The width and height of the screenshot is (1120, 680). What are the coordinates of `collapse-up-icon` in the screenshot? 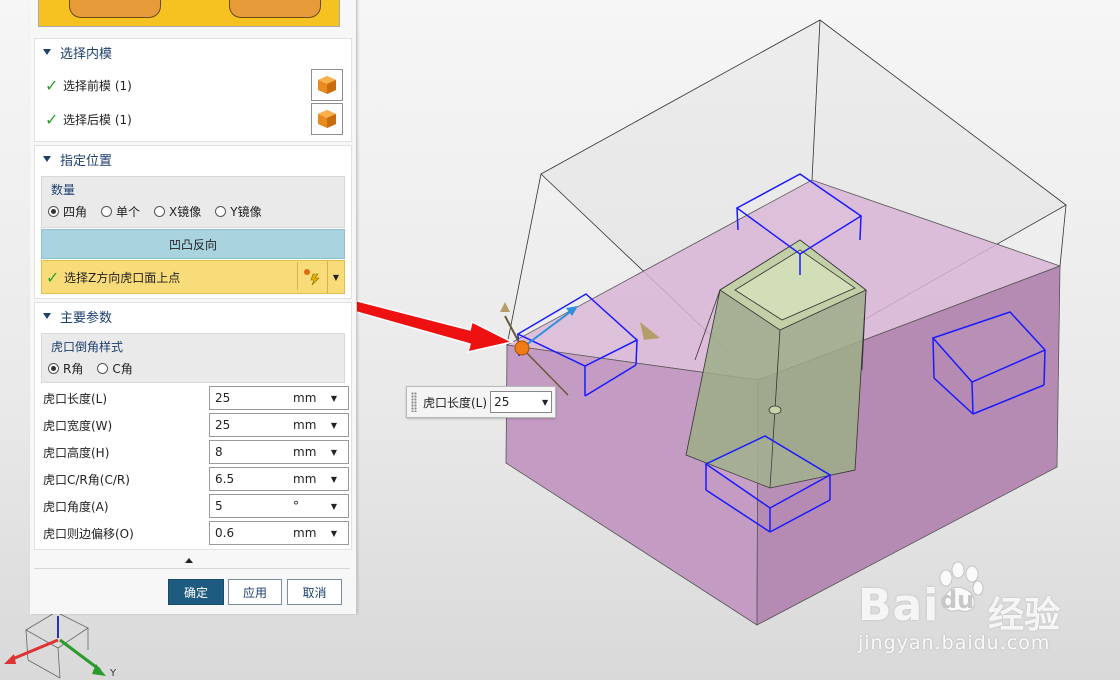 It's located at (189, 560).